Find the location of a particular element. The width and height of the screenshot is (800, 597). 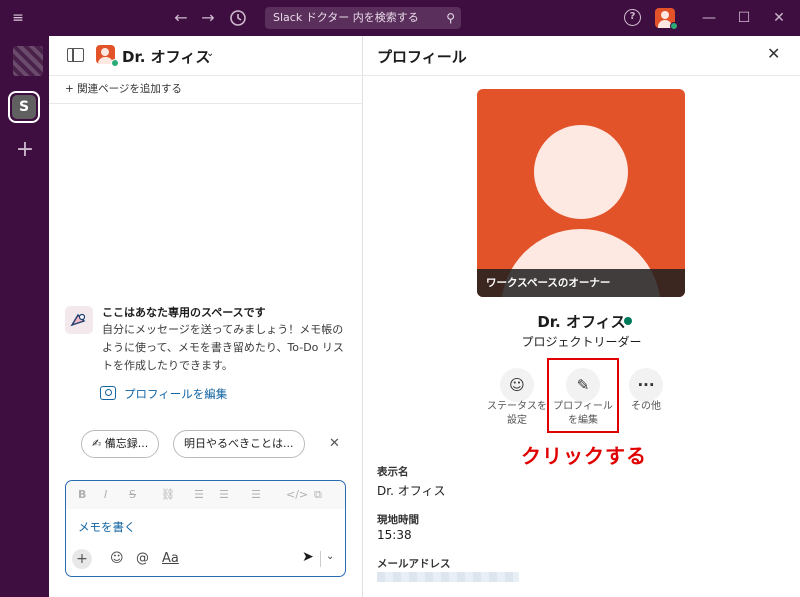

bold-icon: B is located at coordinates (82, 494).